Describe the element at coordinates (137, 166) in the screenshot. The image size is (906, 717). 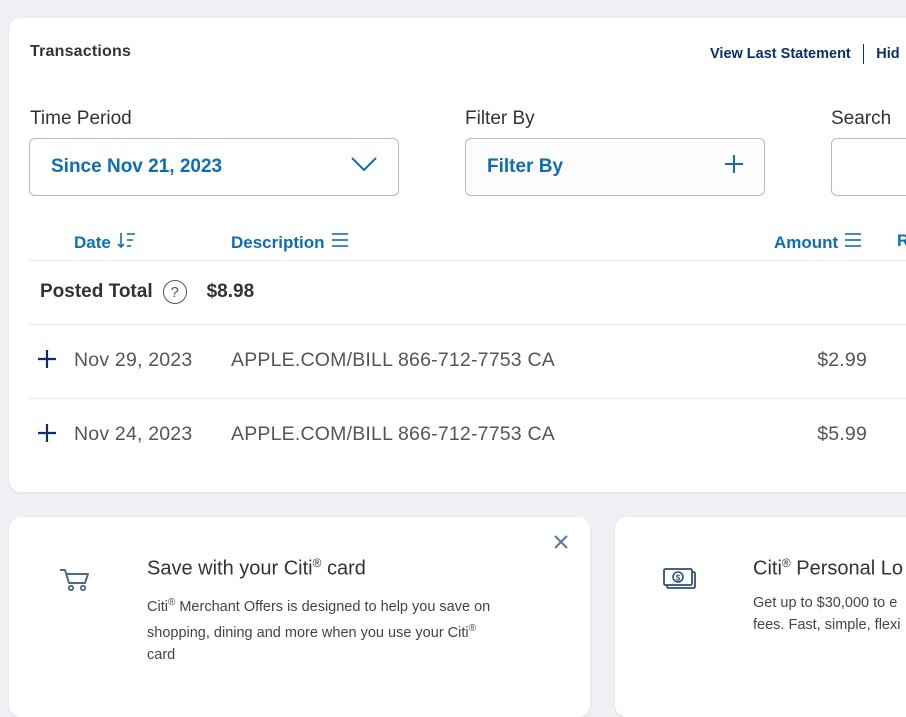
I see `time-period-value: Since Nov 21, 2023` at that location.